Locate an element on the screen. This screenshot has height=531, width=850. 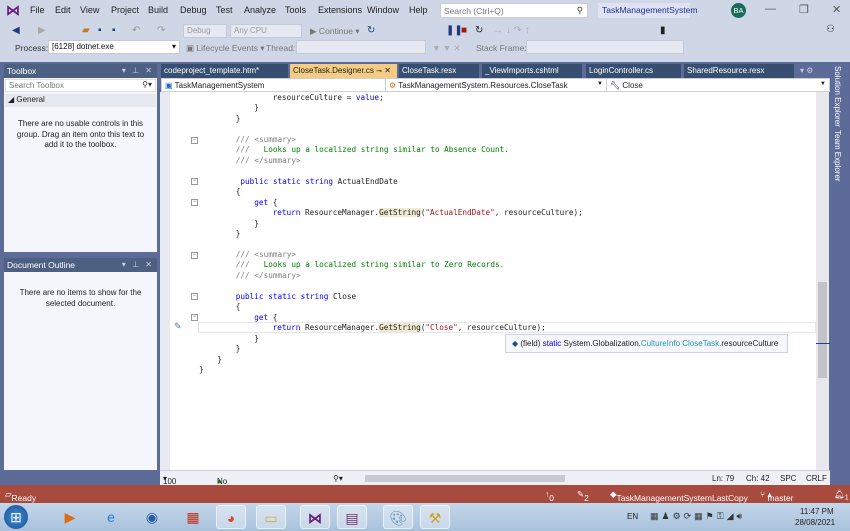
tab-0: codeproject_template.htm* is located at coordinates (224, 71).